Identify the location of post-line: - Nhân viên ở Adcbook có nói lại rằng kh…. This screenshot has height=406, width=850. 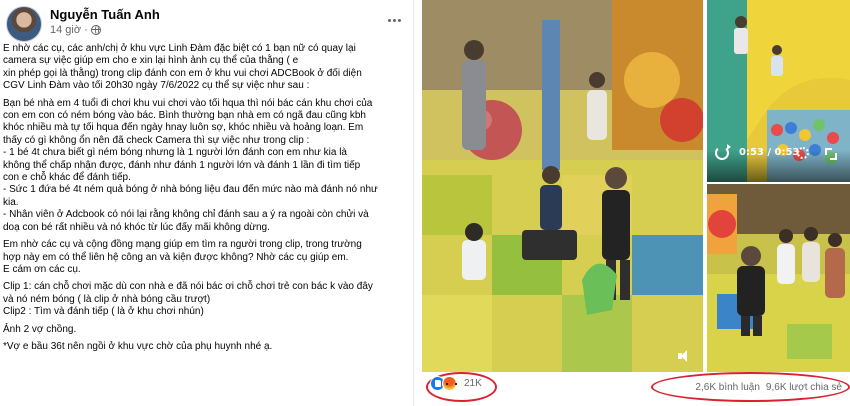
(186, 215).